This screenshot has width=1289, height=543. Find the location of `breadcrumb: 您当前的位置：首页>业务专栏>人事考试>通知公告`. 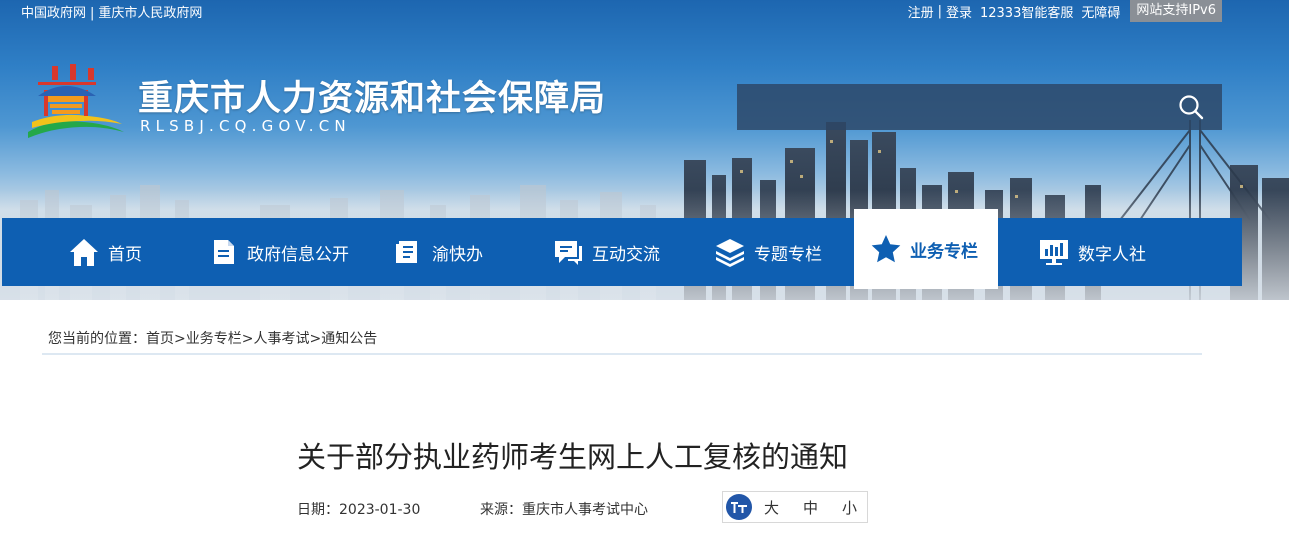

breadcrumb: 您当前的位置：首页>业务专栏>人事考试>通知公告 is located at coordinates (212, 338).